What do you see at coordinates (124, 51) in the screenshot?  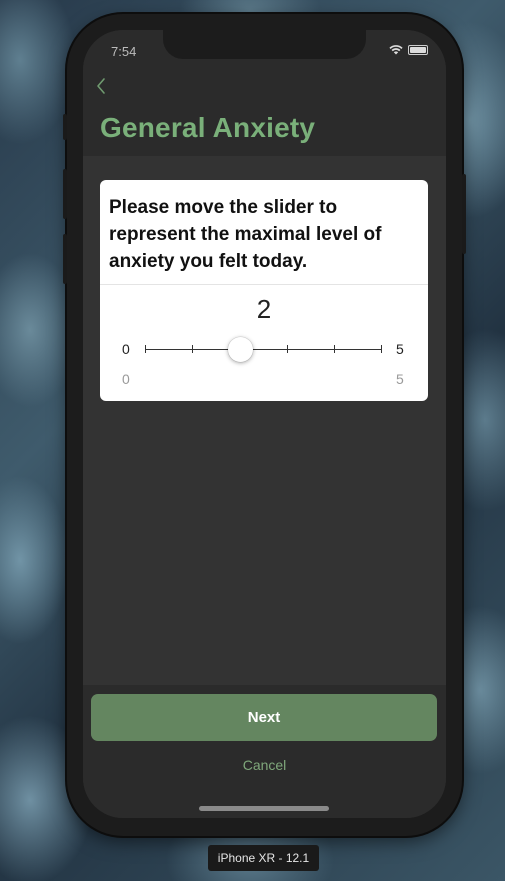 I see `status-time: 7:54` at bounding box center [124, 51].